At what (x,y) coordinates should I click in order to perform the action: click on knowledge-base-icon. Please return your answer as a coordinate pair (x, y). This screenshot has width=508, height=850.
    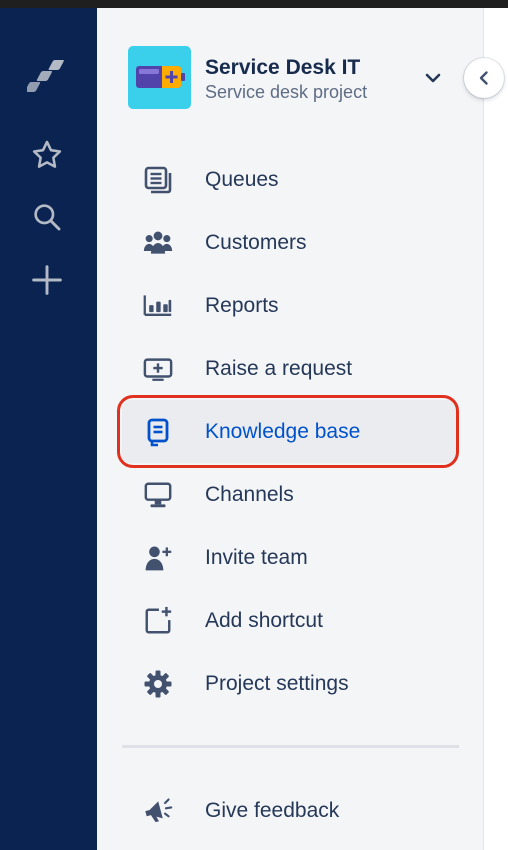
    Looking at the image, I should click on (158, 432).